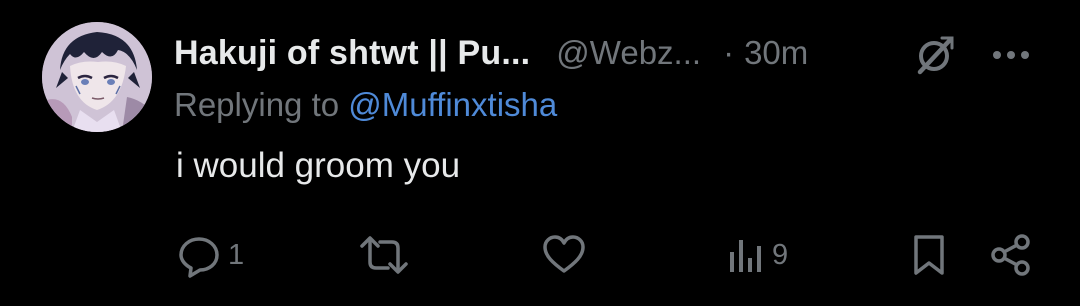  Describe the element at coordinates (745, 256) in the screenshot. I see `views-icon` at that location.